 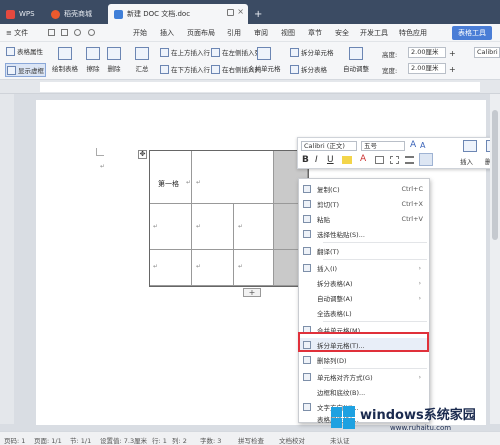 I want to click on menu-cut: 剪切(T) Ctrl+X, so click(x=364, y=204).